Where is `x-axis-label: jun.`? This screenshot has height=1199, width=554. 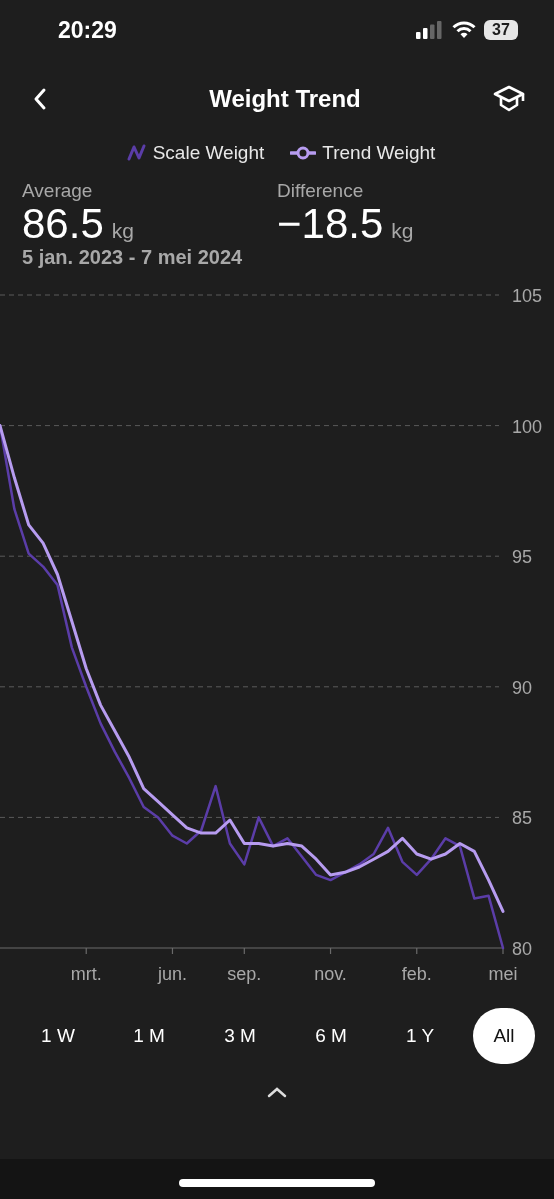
x-axis-label: jun. is located at coordinates (172, 974).